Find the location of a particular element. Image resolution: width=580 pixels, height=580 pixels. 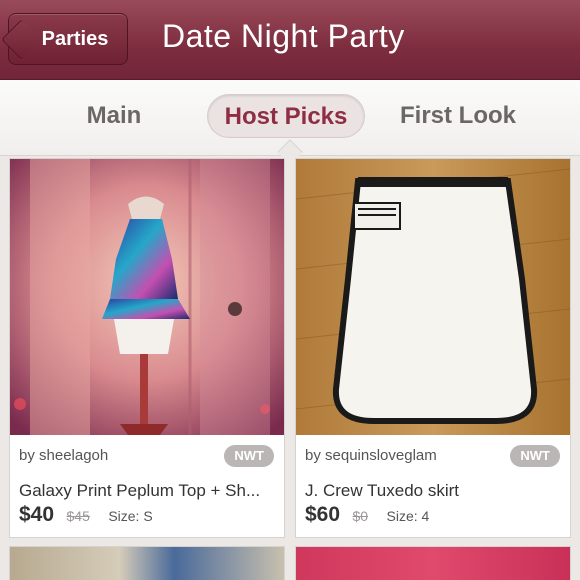

listing-price: $40 is located at coordinates (37, 514).